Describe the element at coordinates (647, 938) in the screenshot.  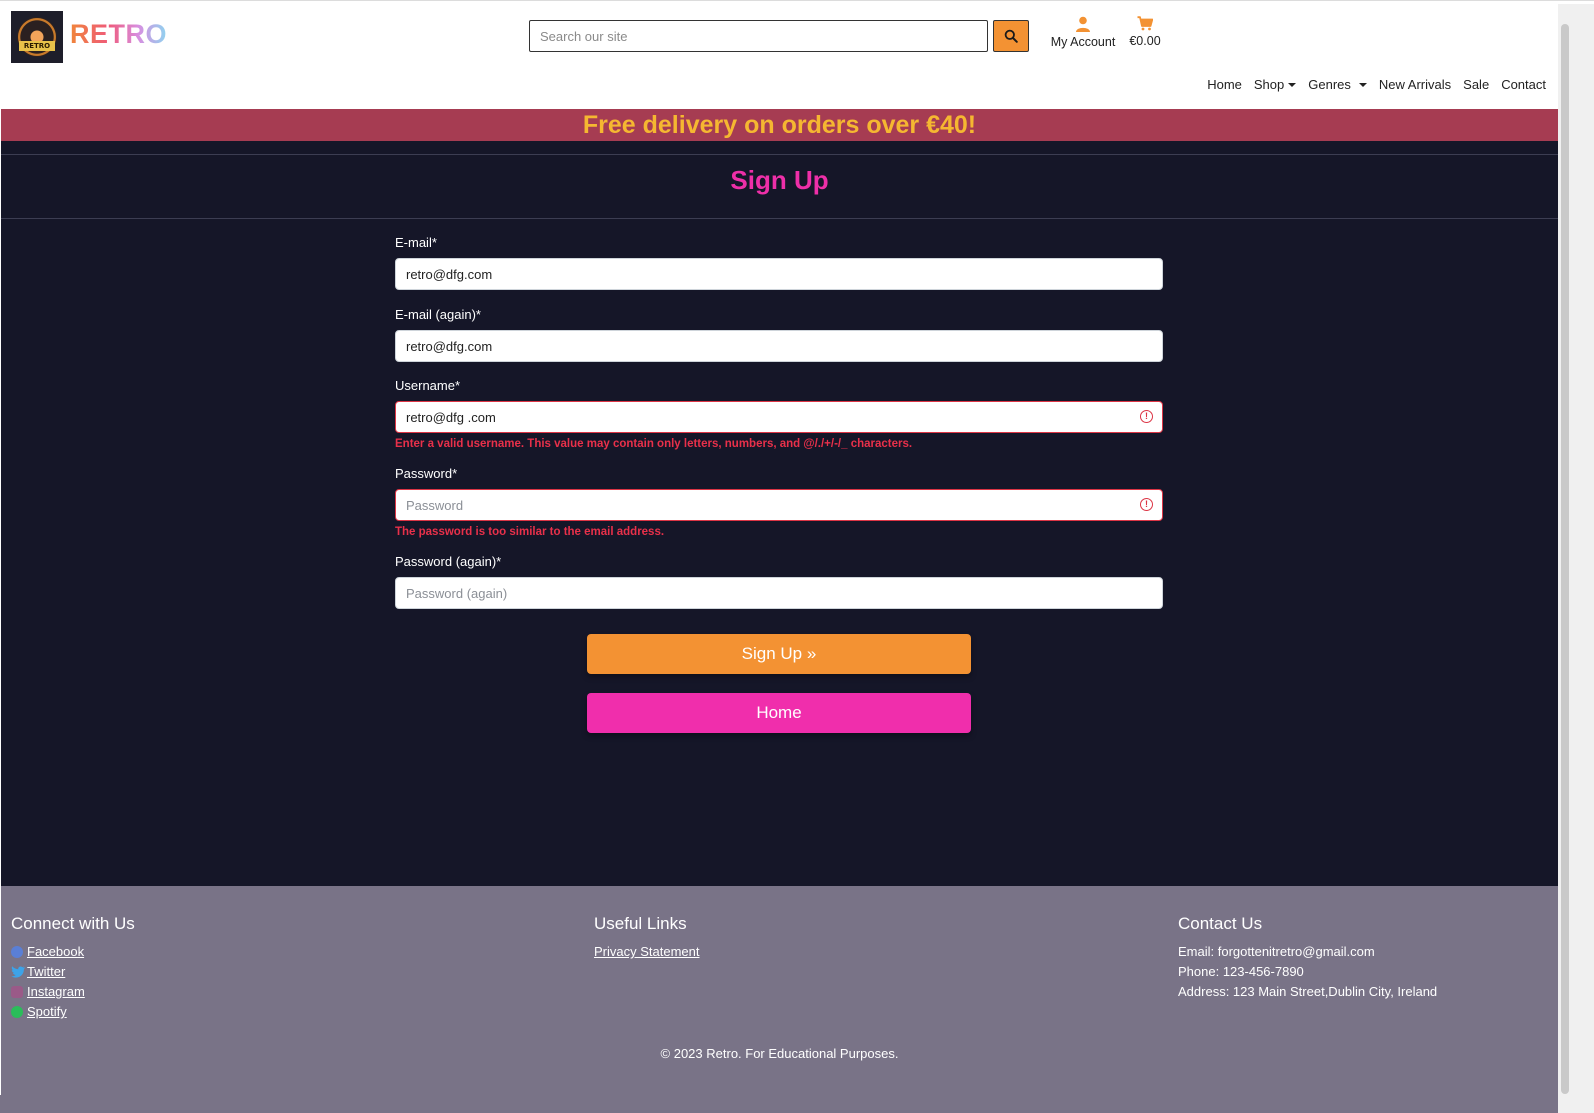
I see `useful-links-column: Useful Links Privacy Statement` at that location.